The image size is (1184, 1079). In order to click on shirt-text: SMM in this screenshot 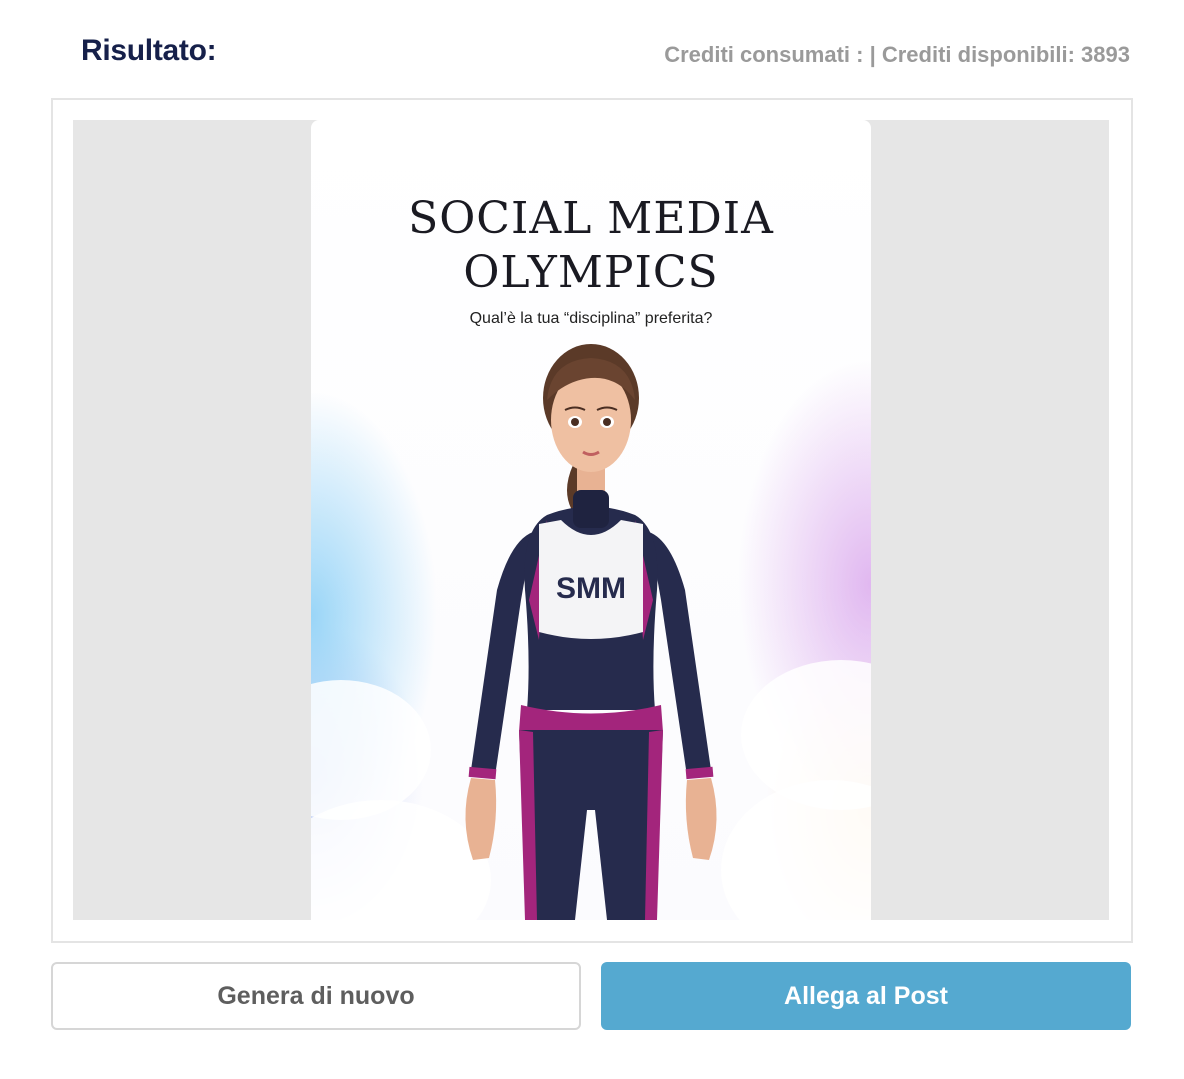, I will do `click(591, 588)`.